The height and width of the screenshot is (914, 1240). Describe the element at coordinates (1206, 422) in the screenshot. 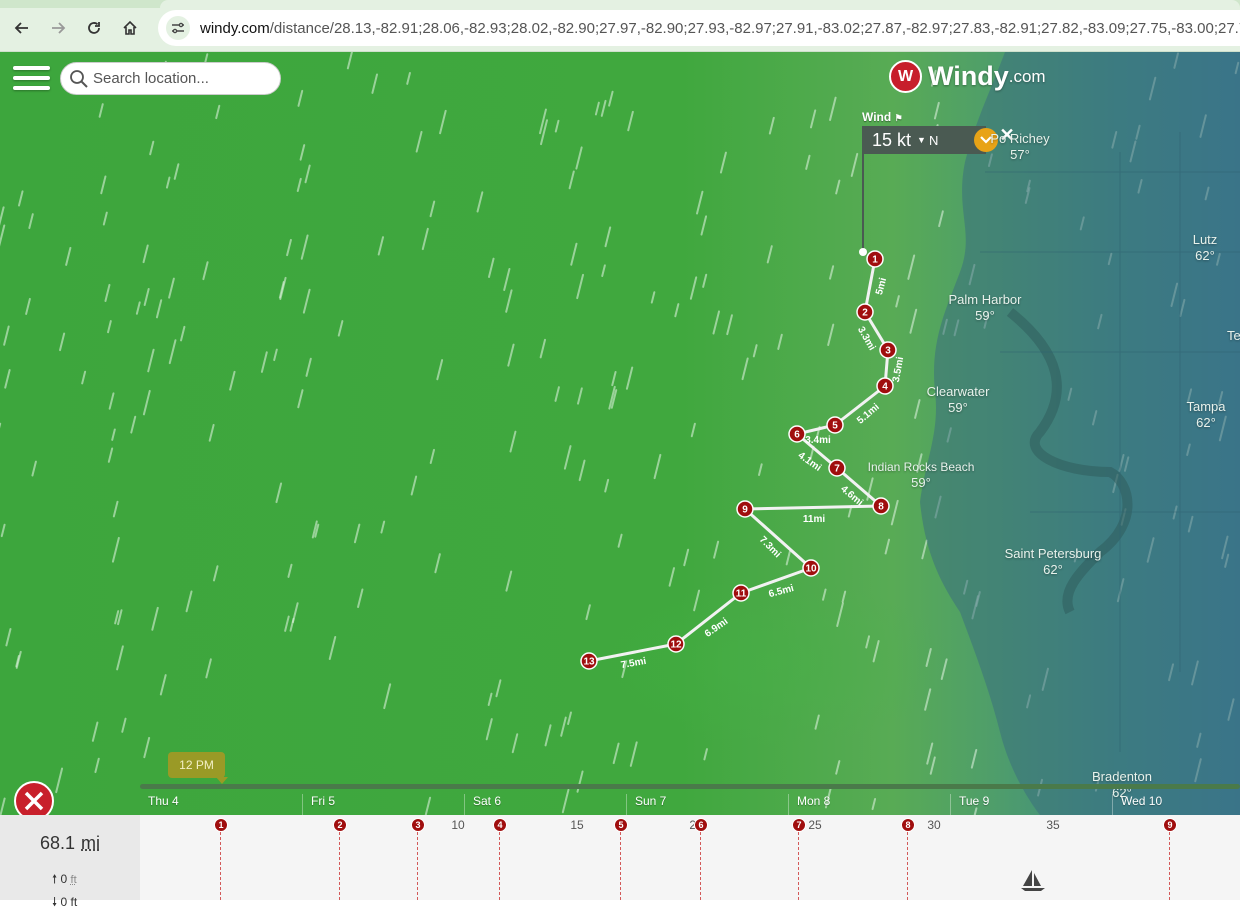

I see `city-temp: 62°` at that location.